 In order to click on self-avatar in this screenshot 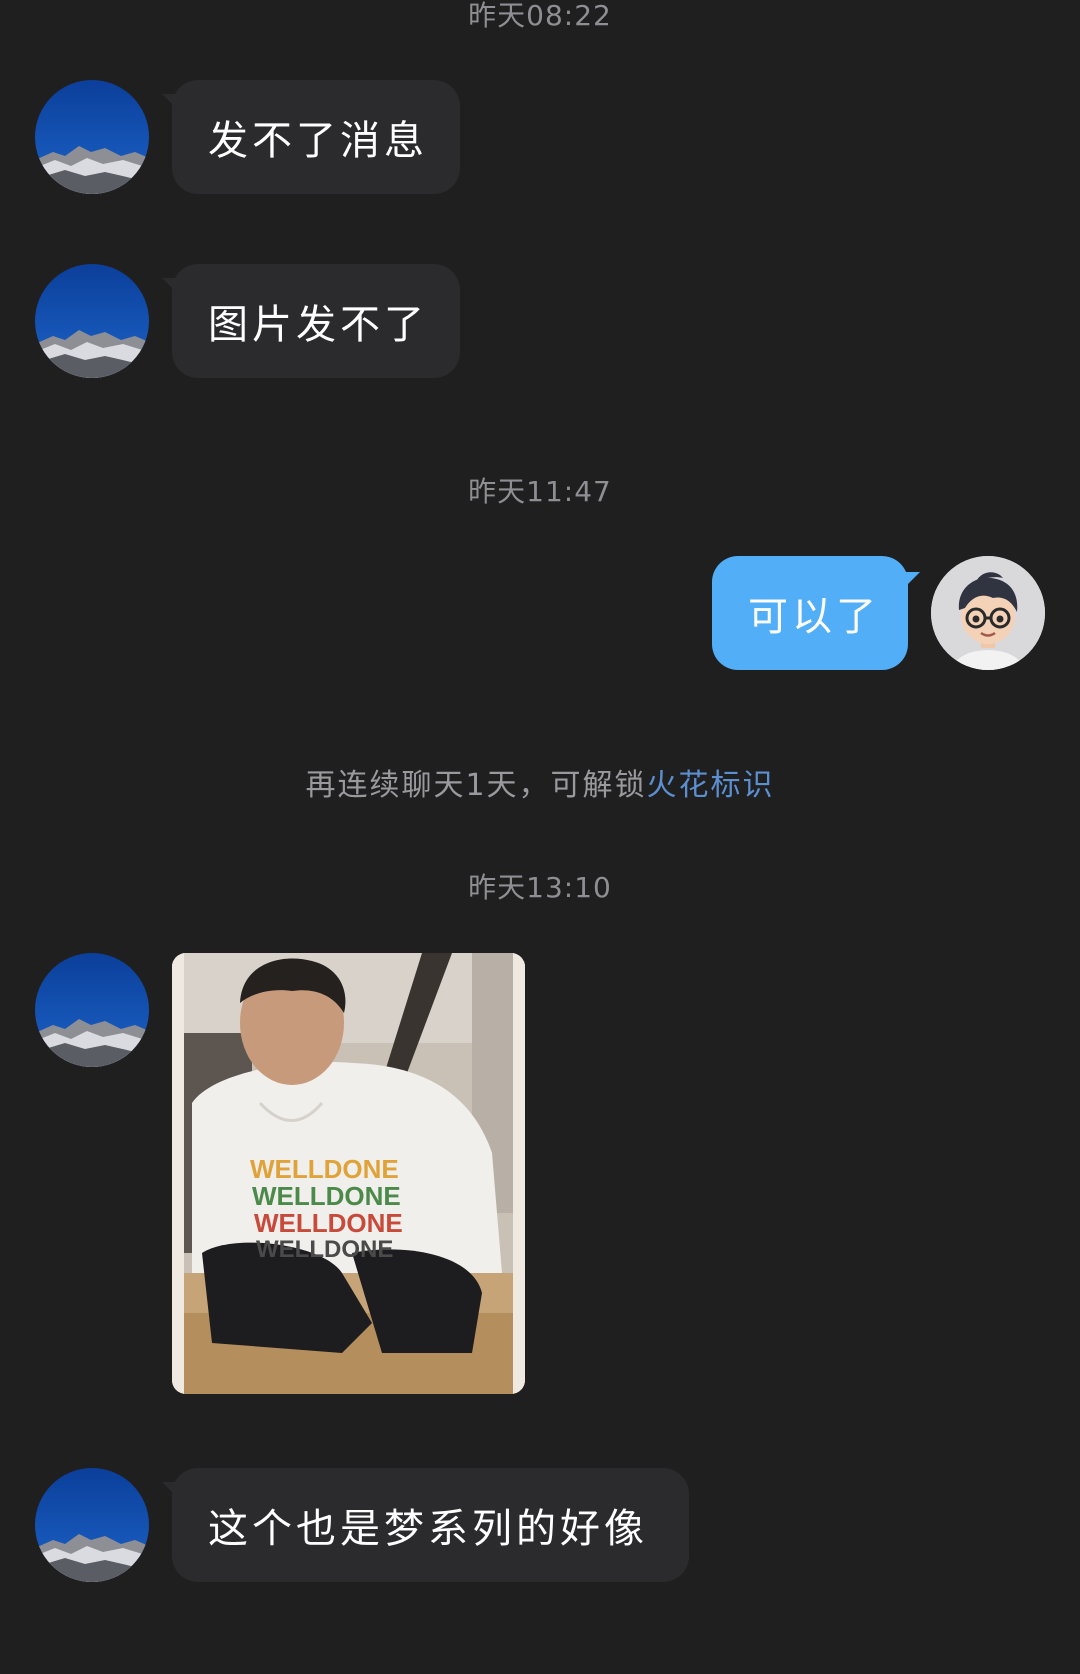, I will do `click(988, 613)`.